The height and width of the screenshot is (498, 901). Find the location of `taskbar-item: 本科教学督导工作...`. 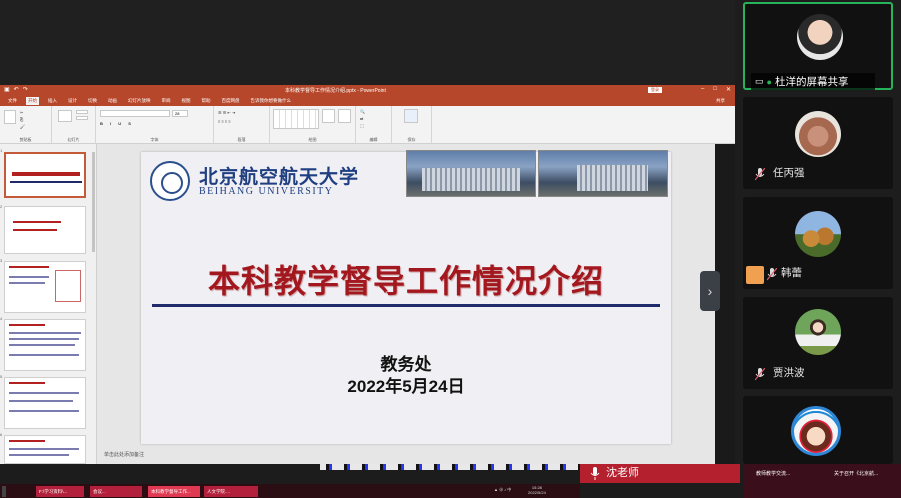

taskbar-item: 本科教学督导工作... is located at coordinates (174, 491).